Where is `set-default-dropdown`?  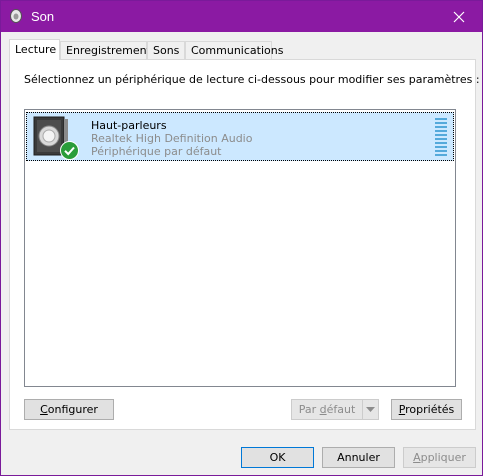 set-default-dropdown is located at coordinates (370, 409).